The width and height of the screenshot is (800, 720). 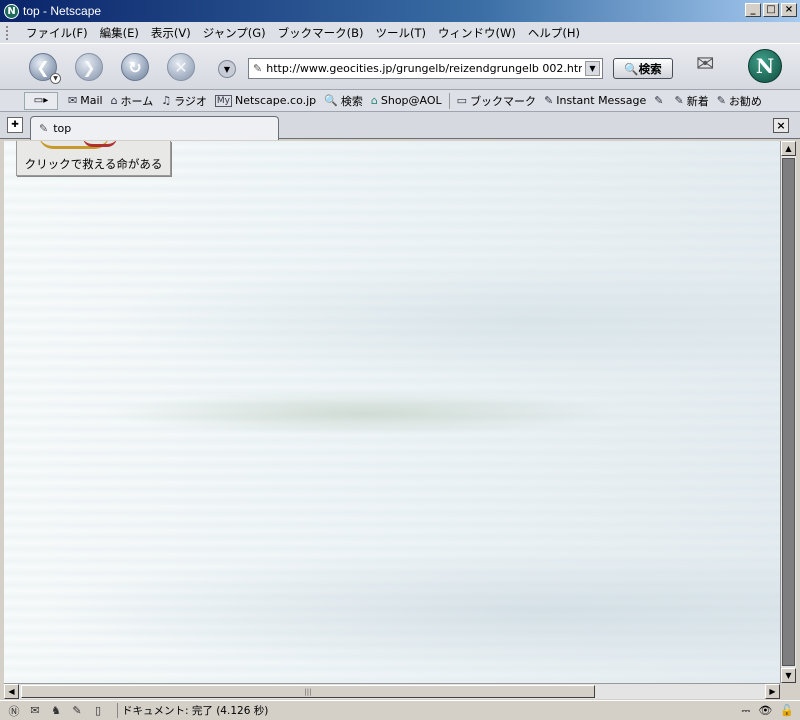 What do you see at coordinates (100, 144) in the screenshot?
I see `banner-swirl-graphic` at bounding box center [100, 144].